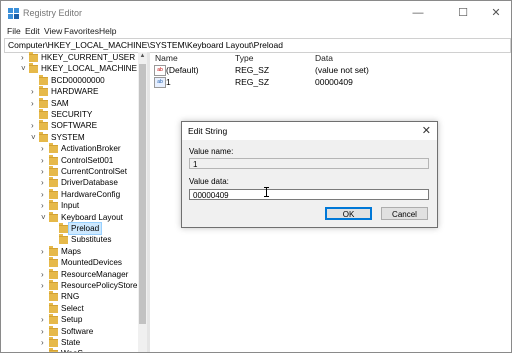 This screenshot has width=512, height=353. Describe the element at coordinates (69, 228) in the screenshot. I see `tree-item: Preload` at that location.